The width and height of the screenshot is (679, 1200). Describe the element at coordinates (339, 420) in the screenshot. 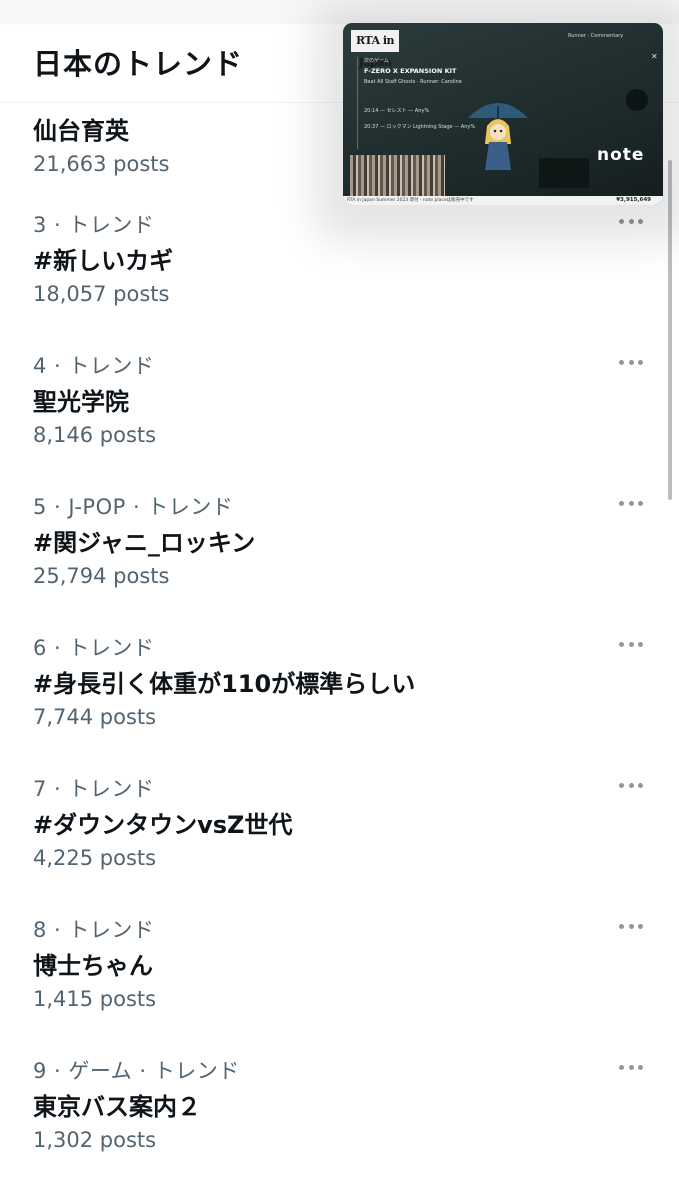

I see `trend-item: 4 · トレンド 聖光学院 8,146 posts` at that location.